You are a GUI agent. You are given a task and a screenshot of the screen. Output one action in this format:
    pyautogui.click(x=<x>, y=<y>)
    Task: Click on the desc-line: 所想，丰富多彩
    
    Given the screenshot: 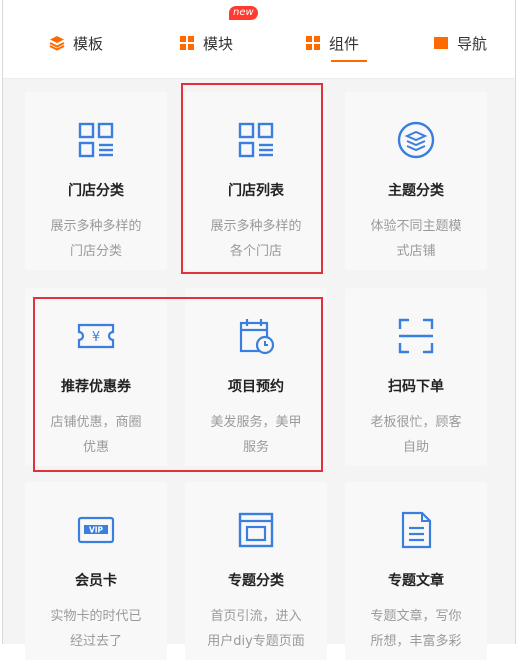 What is the action you would take?
    pyautogui.click(x=416, y=641)
    